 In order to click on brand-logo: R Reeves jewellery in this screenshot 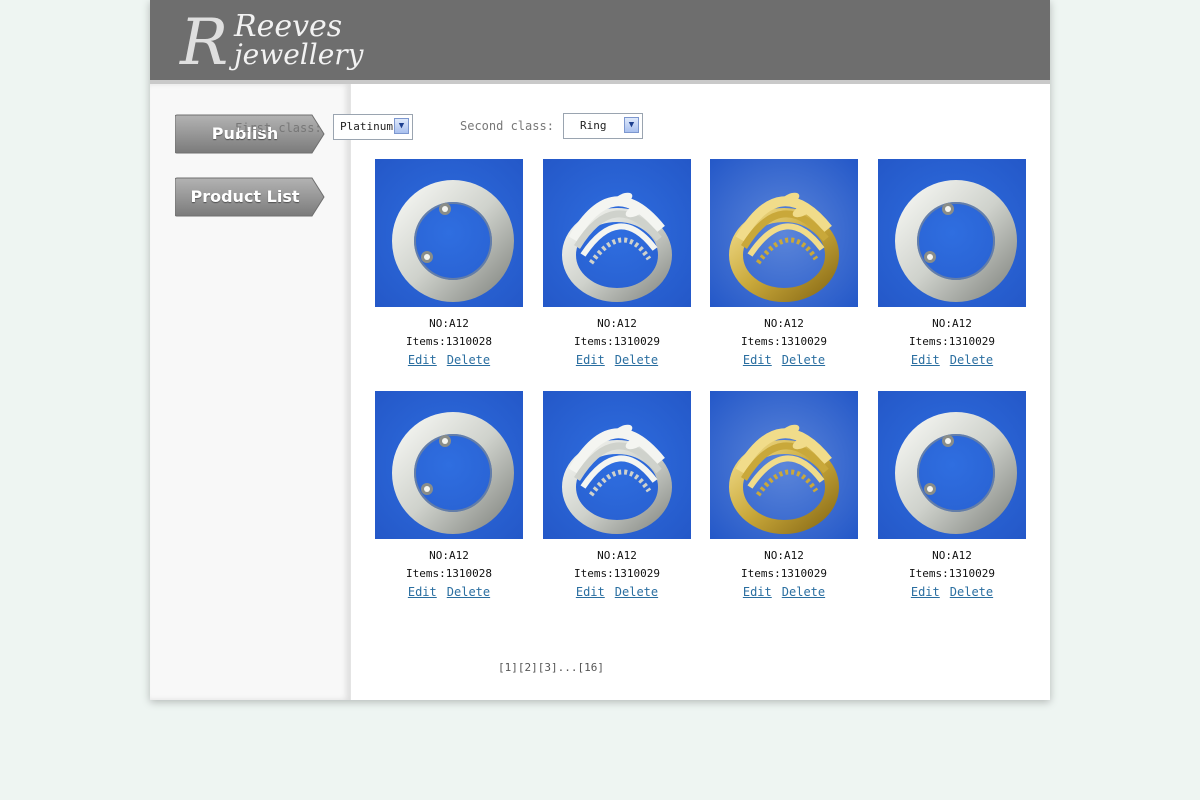, I will do `click(278, 40)`.